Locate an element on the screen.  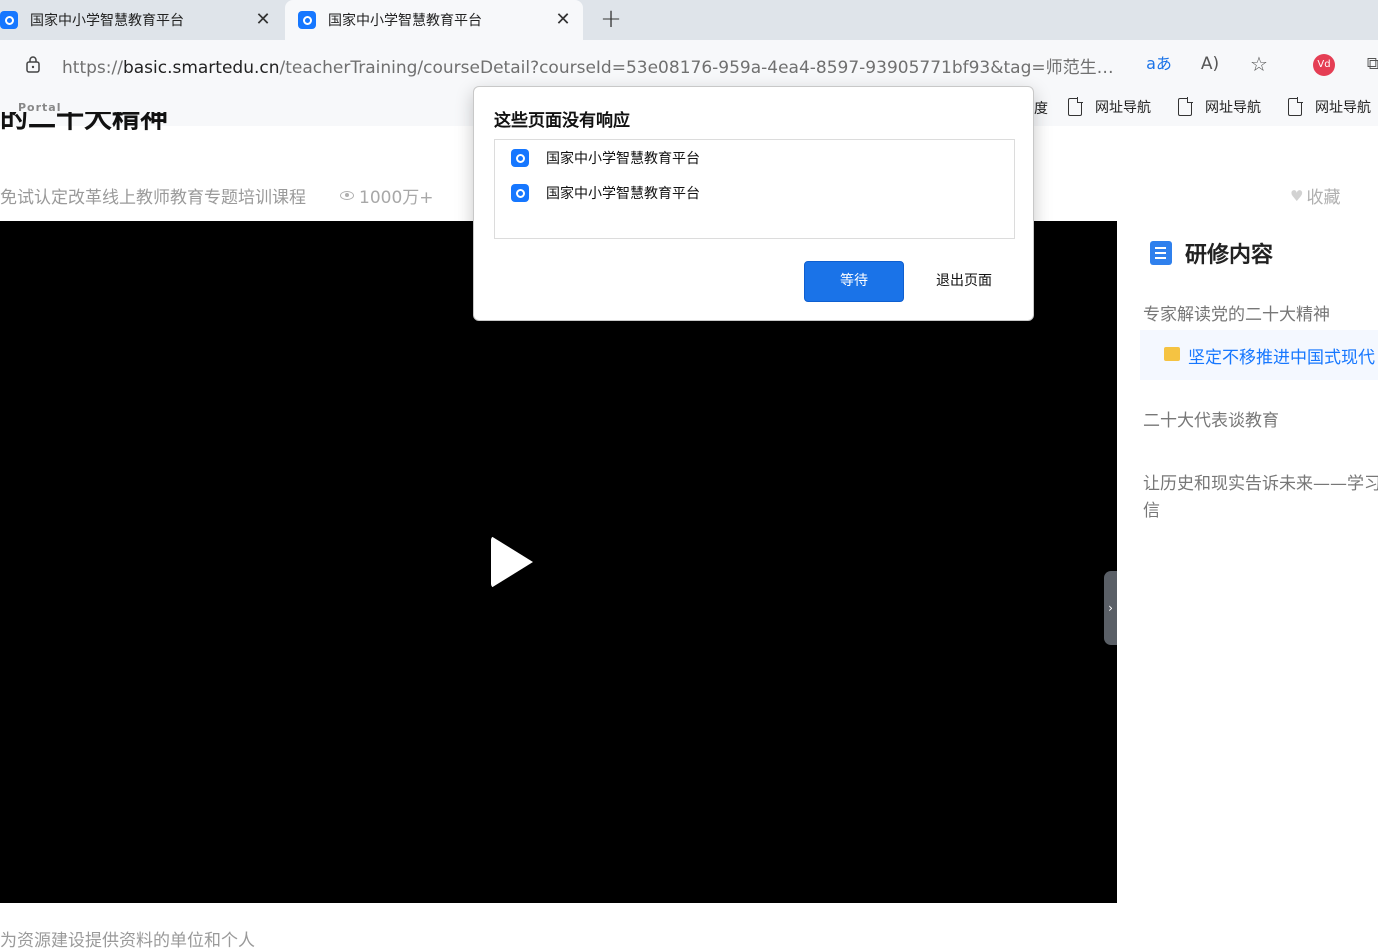
sidebar-item-label: 坚定不移推进中国式现代 is located at coordinates (1281, 358).